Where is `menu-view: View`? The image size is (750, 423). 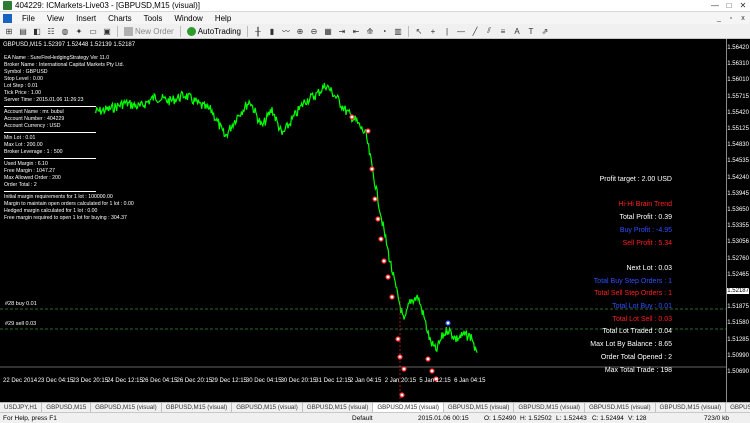 menu-view: View is located at coordinates (55, 18).